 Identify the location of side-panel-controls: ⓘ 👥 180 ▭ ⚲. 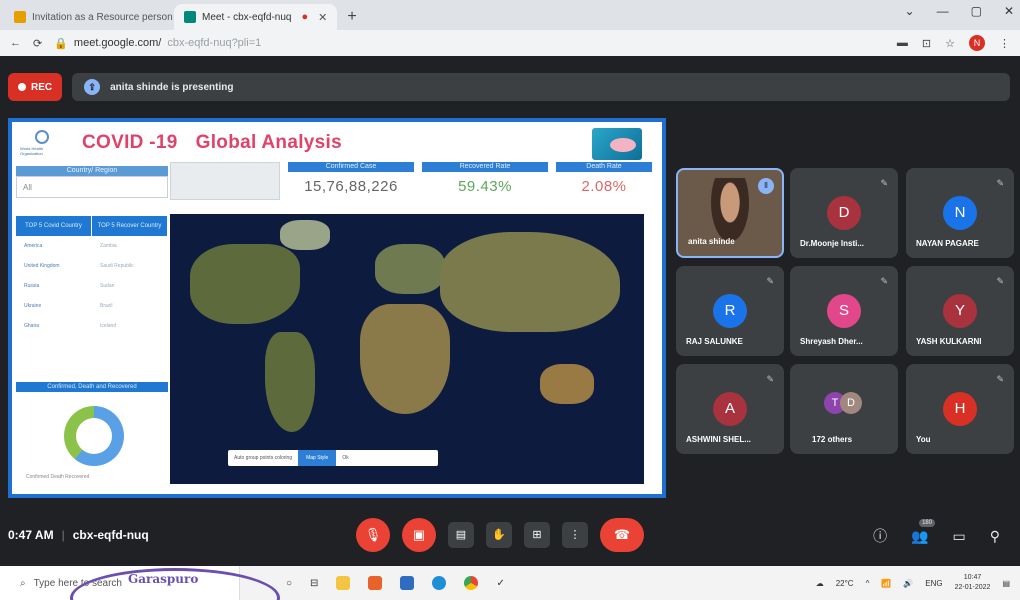
(936, 532).